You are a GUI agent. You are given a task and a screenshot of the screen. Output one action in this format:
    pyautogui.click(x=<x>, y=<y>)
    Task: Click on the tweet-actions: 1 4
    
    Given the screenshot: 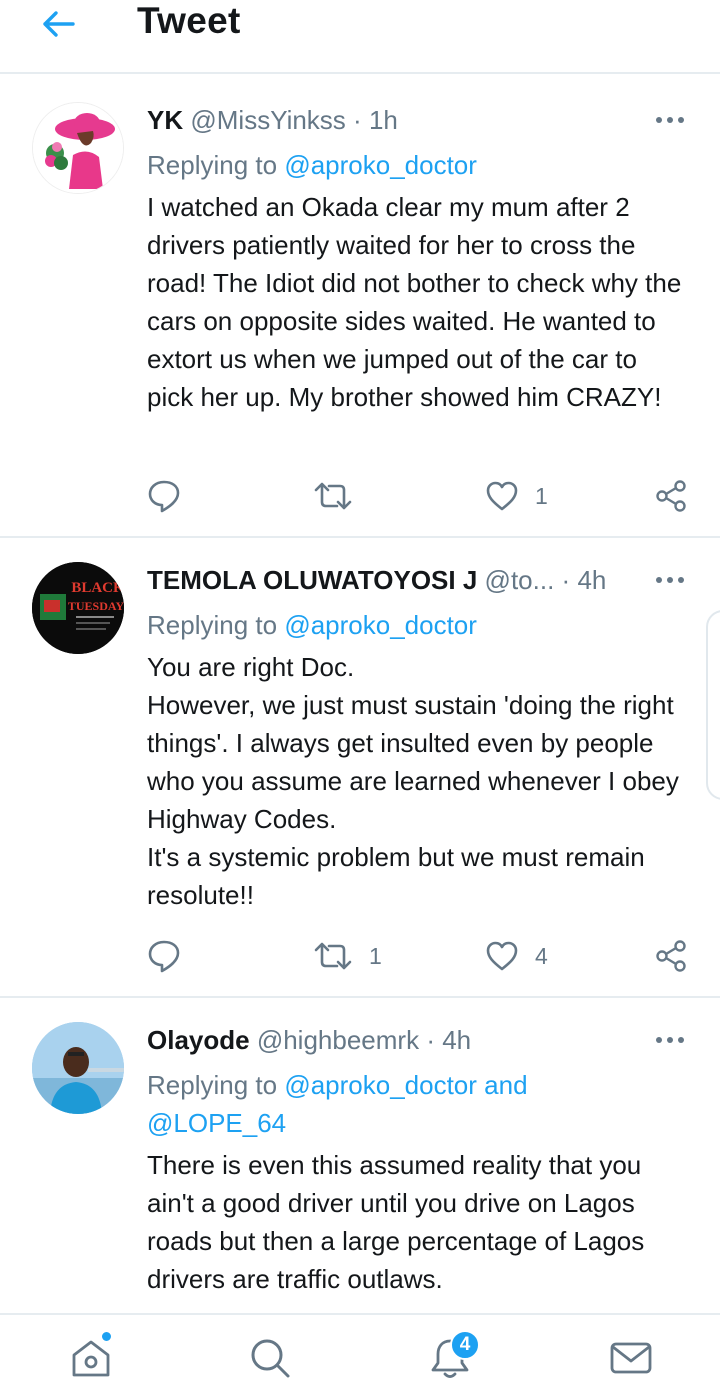 What is the action you would take?
    pyautogui.click(x=419, y=956)
    